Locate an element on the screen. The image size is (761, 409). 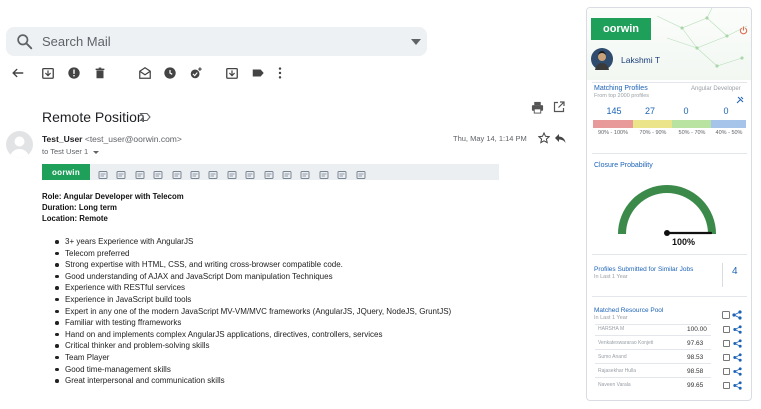
person-icon is located at coordinates (19, 147).